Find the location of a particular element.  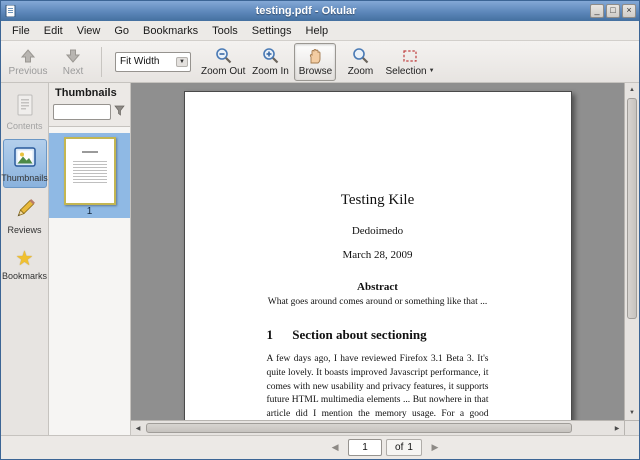

scroll-up-icon: ▲ is located at coordinates (632, 90).